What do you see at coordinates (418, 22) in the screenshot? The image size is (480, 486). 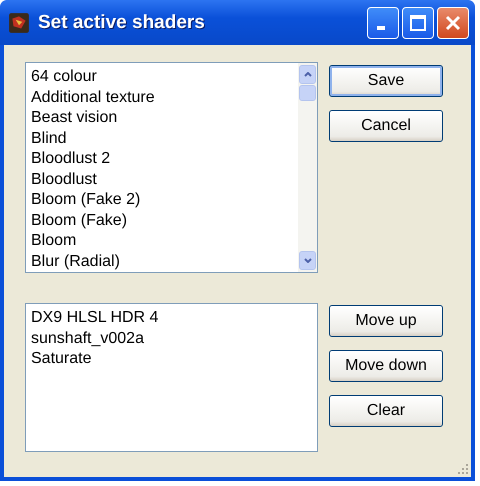 I see `maximize-button` at bounding box center [418, 22].